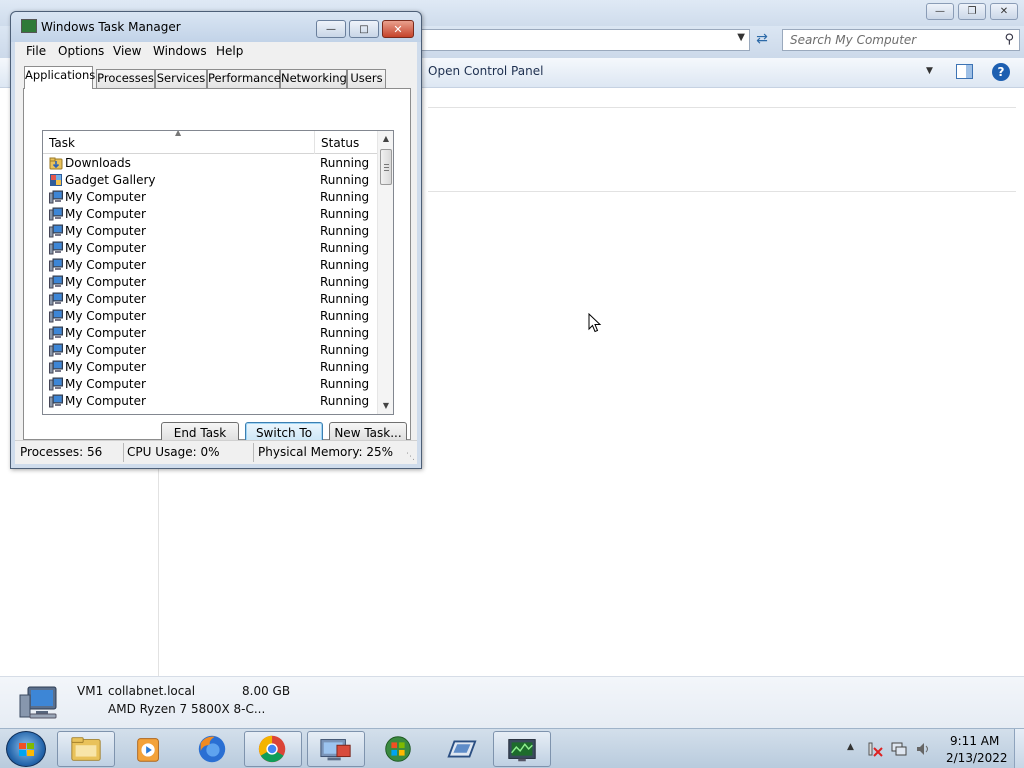  Describe the element at coordinates (127, 51) in the screenshot. I see `menu-view: View` at that location.